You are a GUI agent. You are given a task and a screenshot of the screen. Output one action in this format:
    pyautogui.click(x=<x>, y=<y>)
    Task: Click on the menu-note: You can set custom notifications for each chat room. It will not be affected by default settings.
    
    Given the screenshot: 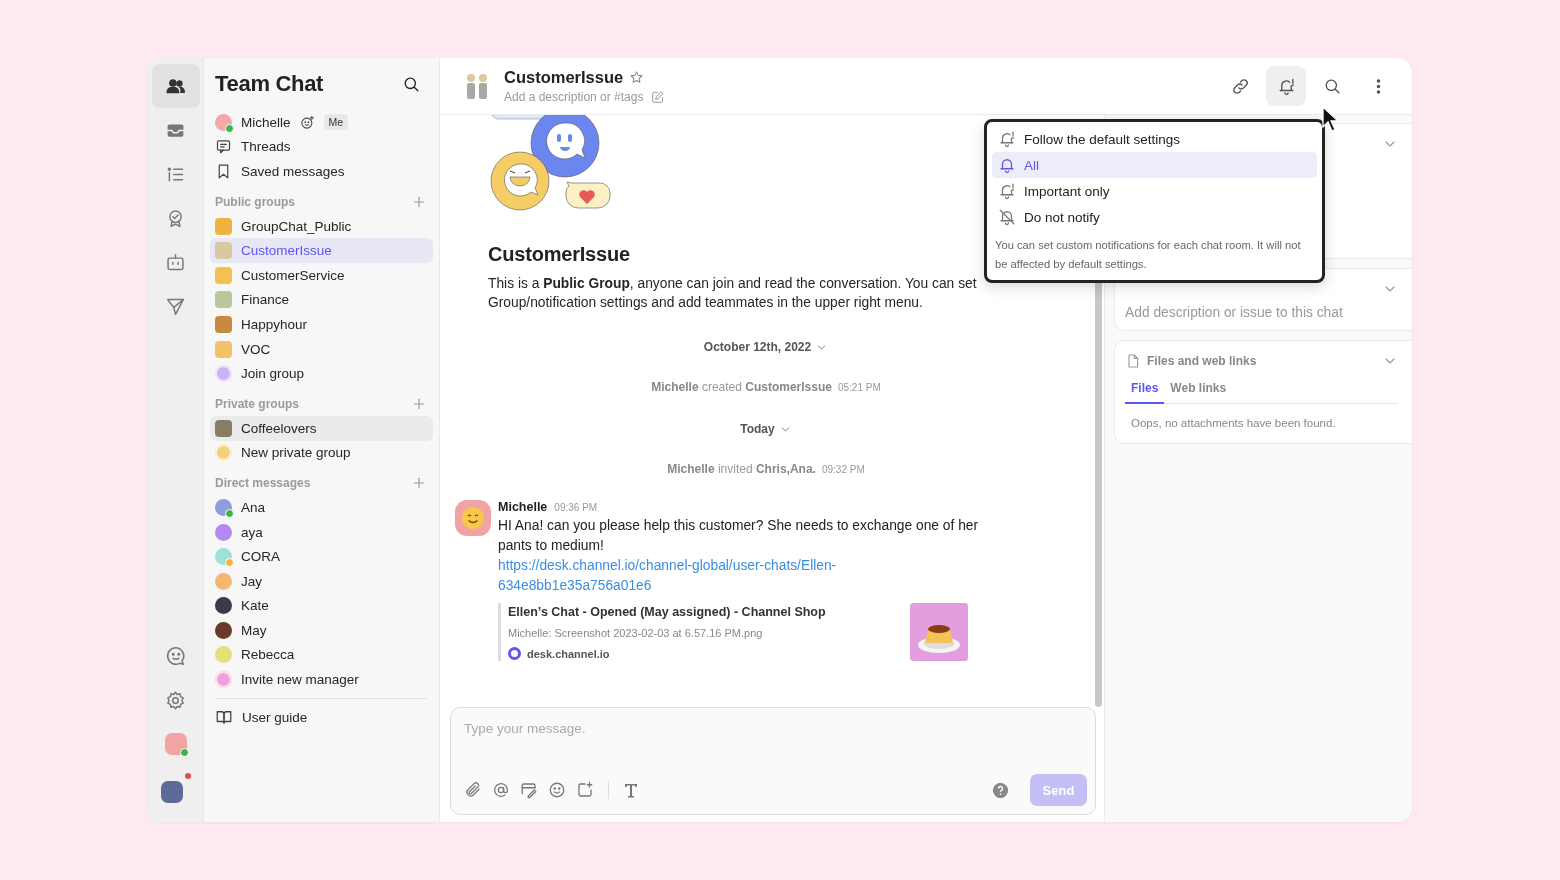 What is the action you would take?
    pyautogui.click(x=1148, y=255)
    